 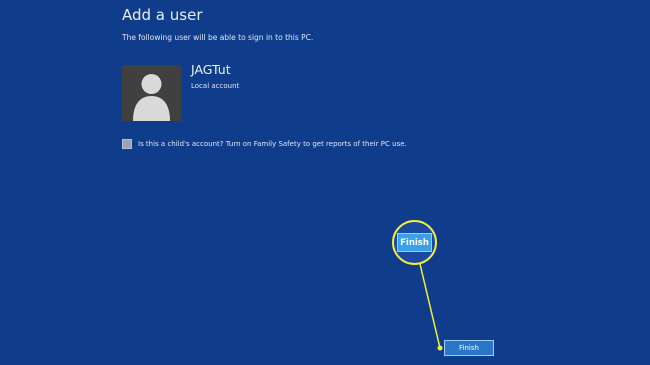 I want to click on finish-callout-magnifier: Finish, so click(x=414, y=242).